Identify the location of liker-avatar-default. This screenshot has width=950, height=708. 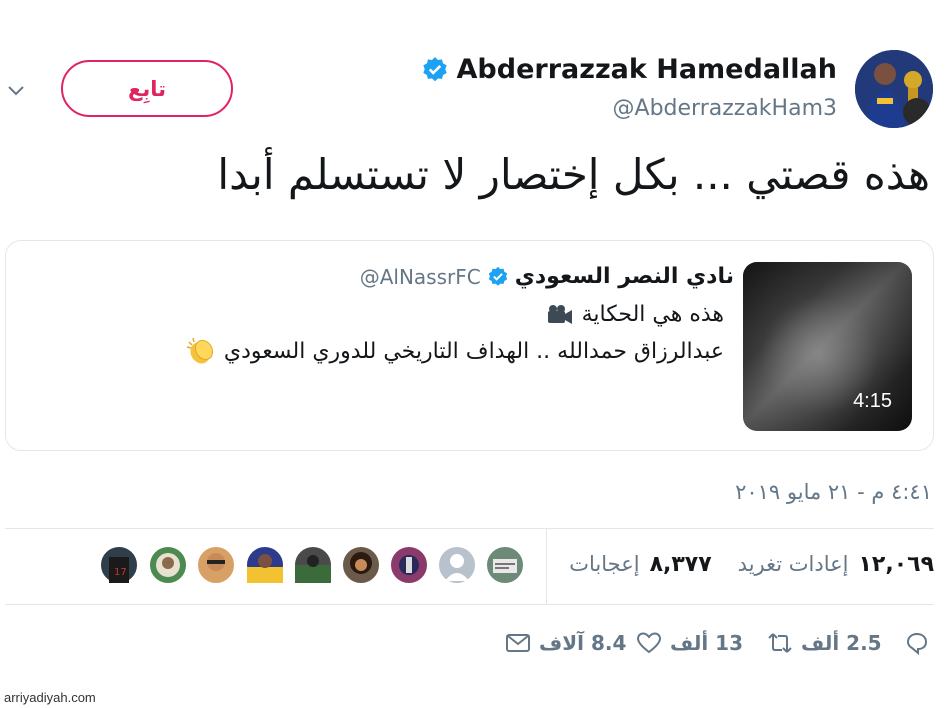
(457, 565).